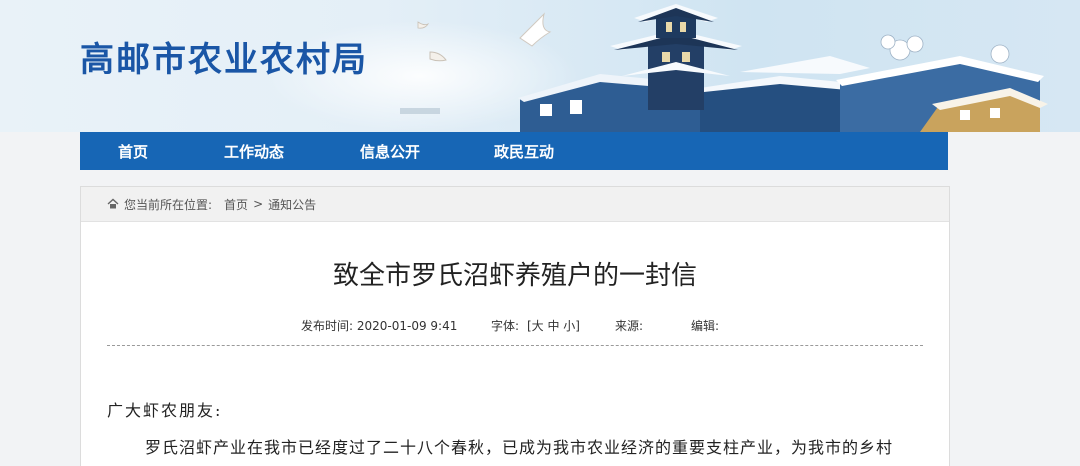 This screenshot has width=1080, height=466. What do you see at coordinates (705, 326) in the screenshot?
I see `editor-label: 编辑:` at bounding box center [705, 326].